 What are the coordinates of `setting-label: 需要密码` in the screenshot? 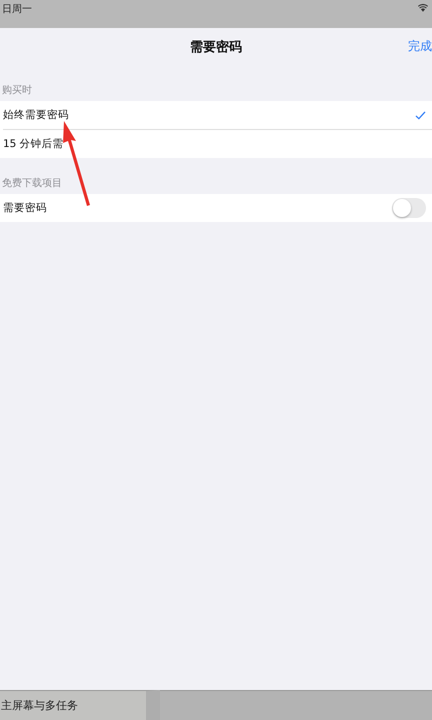 It's located at (25, 208).